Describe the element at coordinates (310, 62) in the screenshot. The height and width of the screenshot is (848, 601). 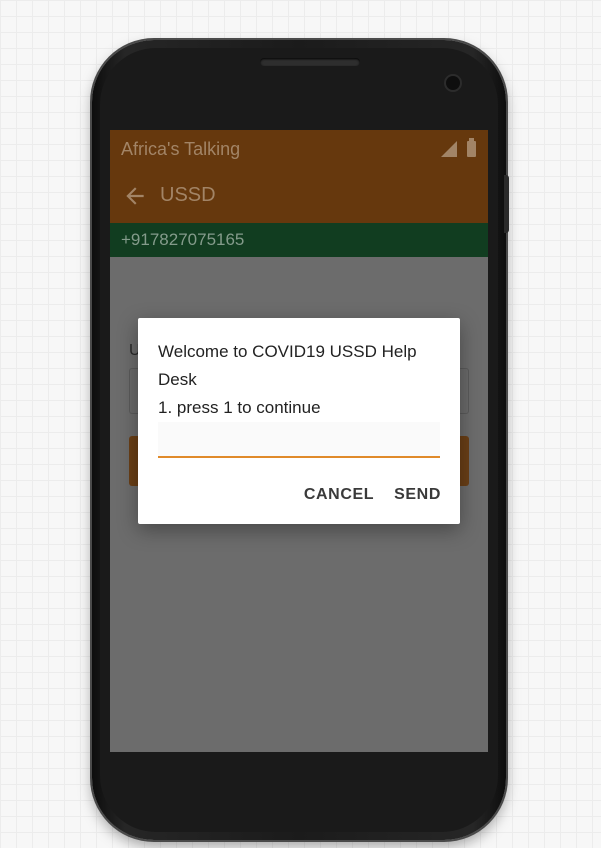
I see `speaker-grille` at that location.